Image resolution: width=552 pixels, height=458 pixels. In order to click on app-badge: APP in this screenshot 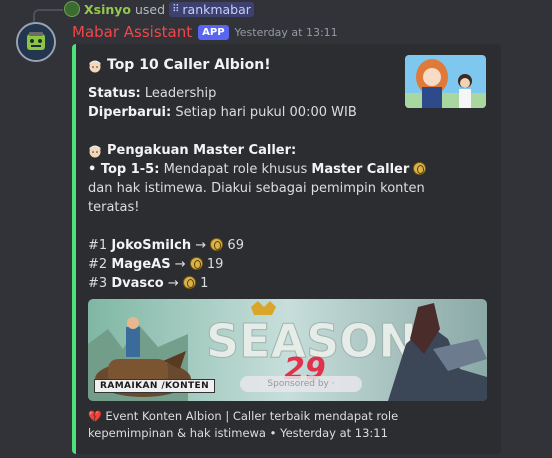, I will do `click(213, 32)`.